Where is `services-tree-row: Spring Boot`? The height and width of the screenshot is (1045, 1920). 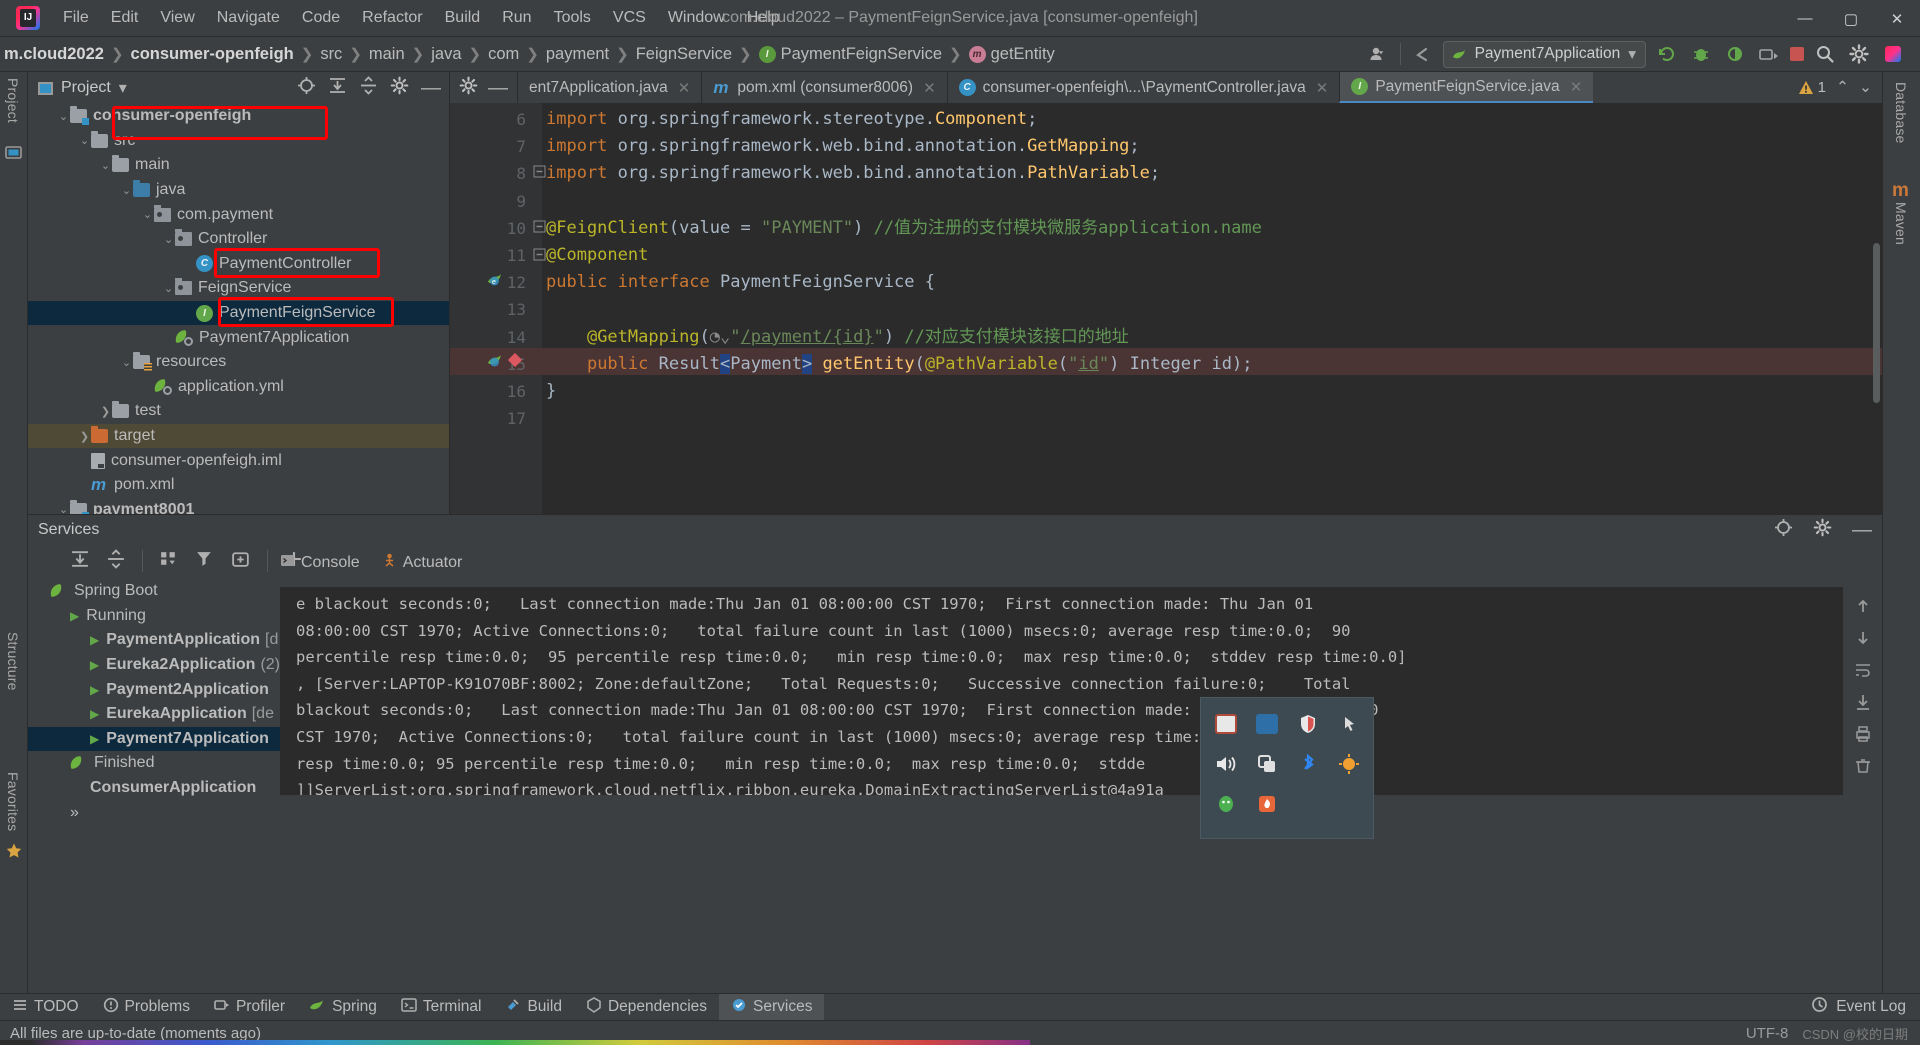
services-tree-row: Spring Boot is located at coordinates (154, 591).